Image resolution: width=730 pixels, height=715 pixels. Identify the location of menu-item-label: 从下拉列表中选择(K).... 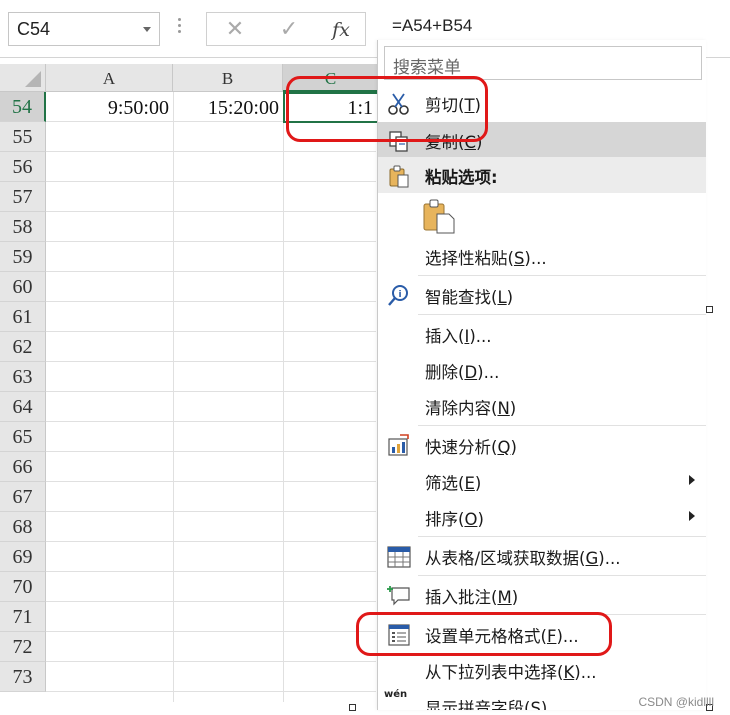
(511, 672).